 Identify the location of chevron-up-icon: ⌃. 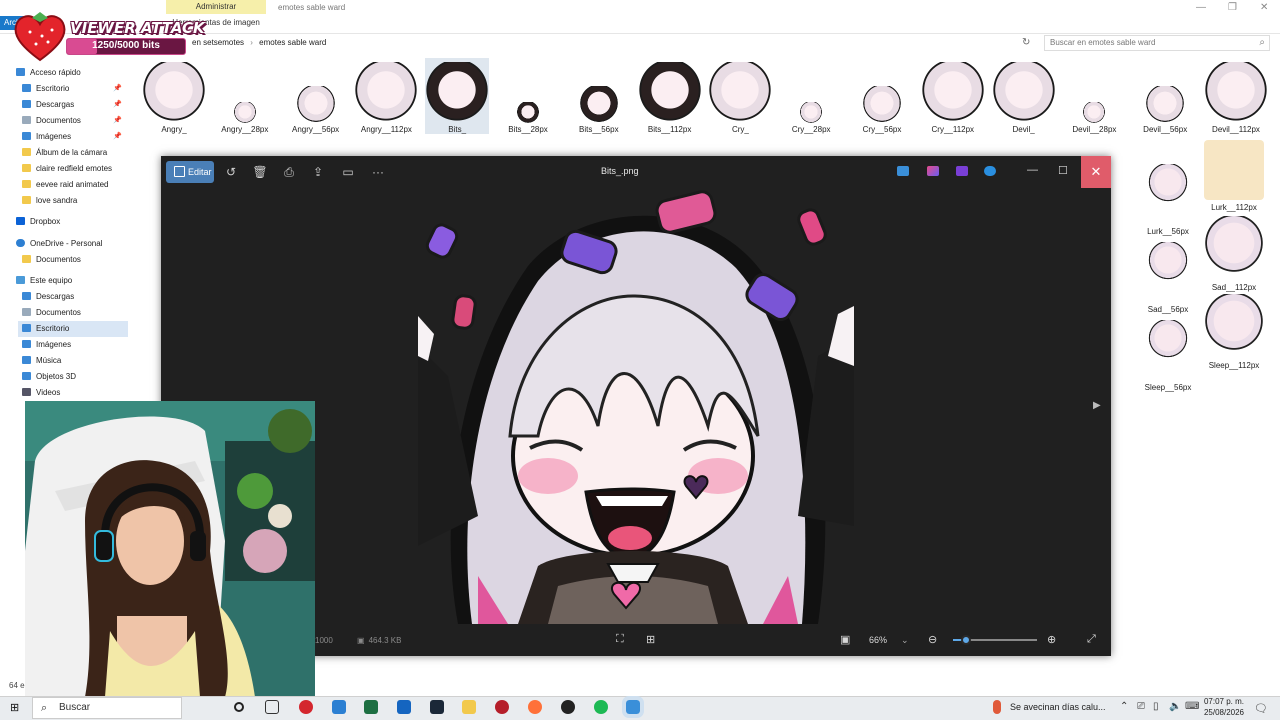
(1124, 706).